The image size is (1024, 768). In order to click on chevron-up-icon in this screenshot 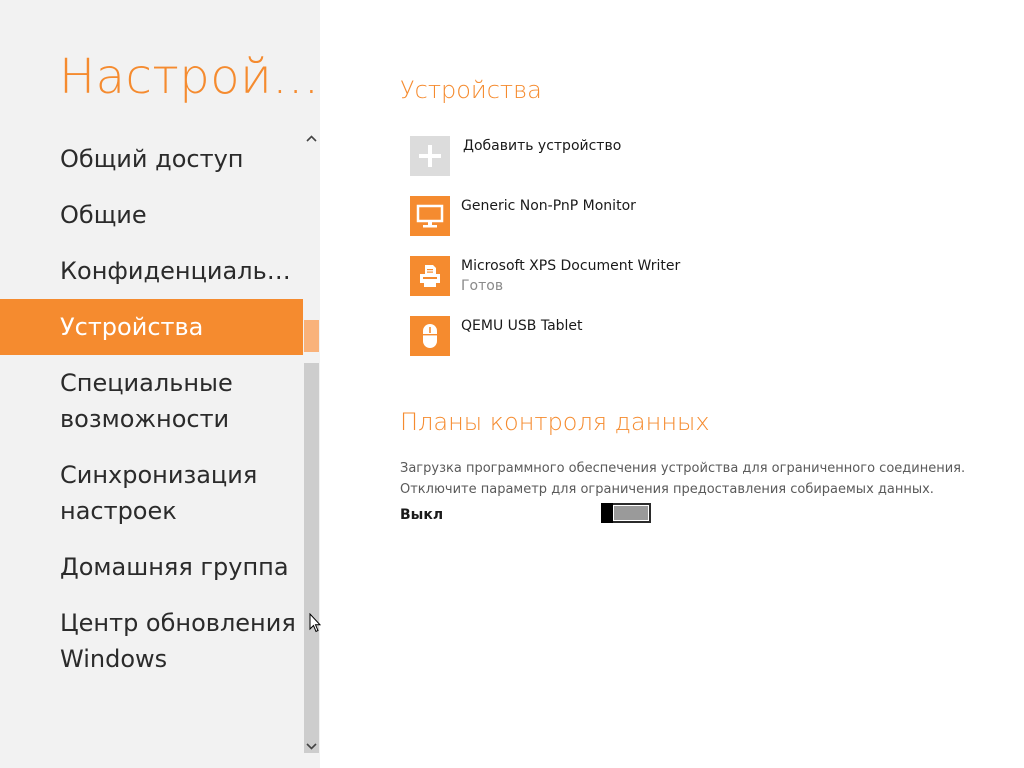, I will do `click(311, 138)`.